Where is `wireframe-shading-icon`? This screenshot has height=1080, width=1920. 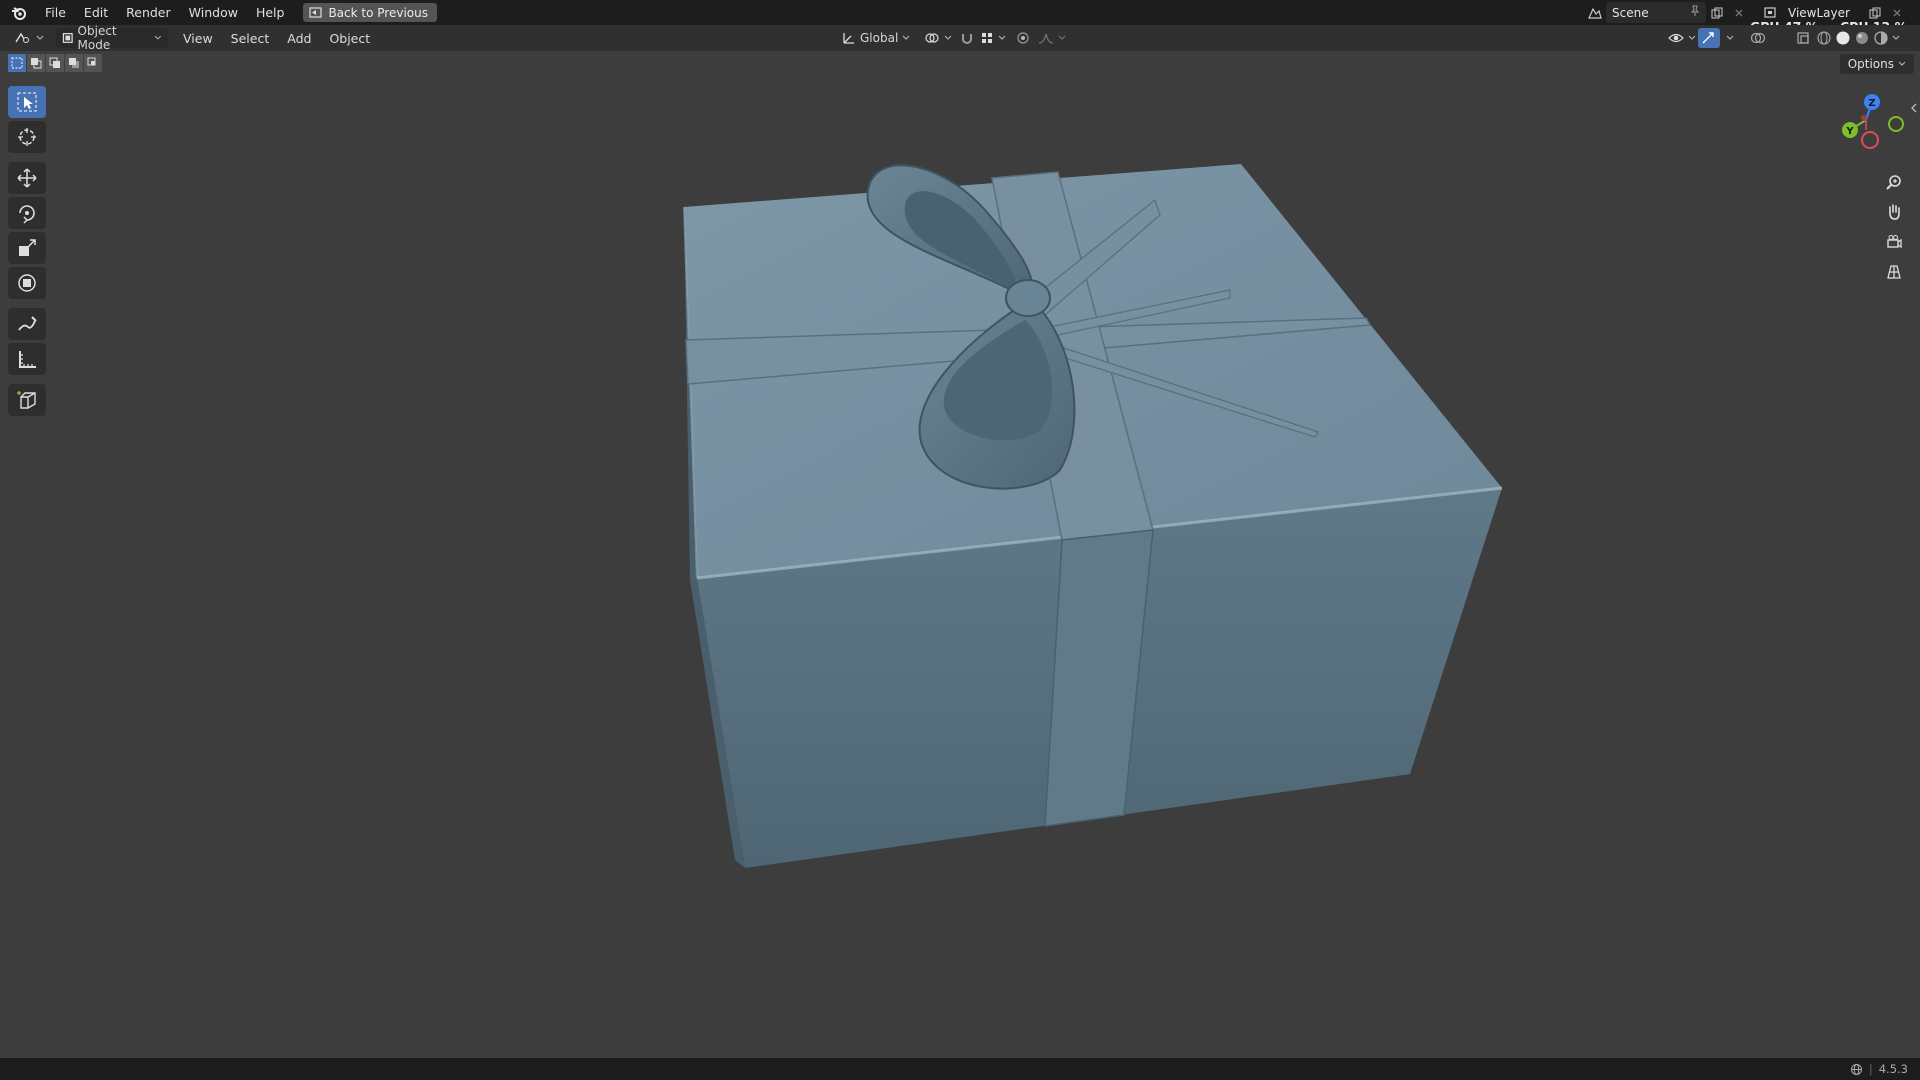
wireframe-shading-icon is located at coordinates (1824, 38).